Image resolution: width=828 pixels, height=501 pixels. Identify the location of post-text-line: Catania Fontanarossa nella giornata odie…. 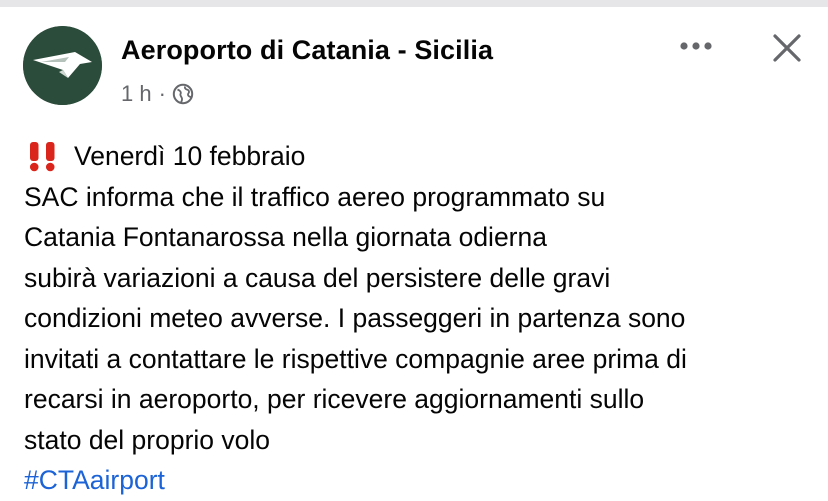
(285, 237).